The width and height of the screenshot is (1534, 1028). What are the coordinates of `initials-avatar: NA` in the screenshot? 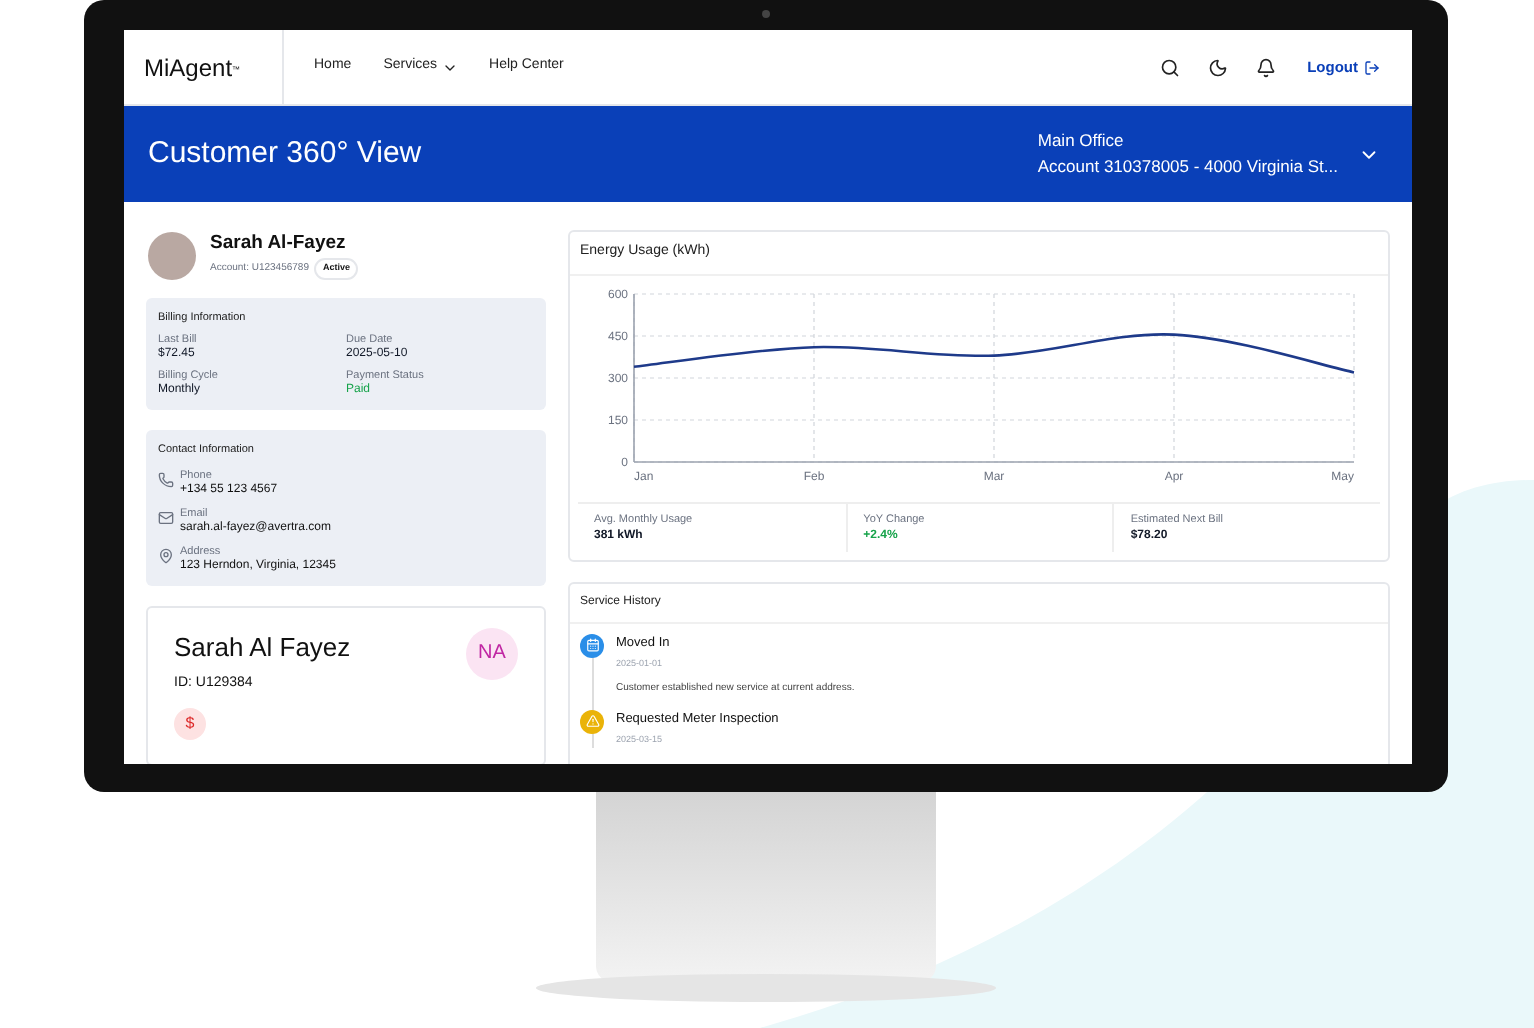 It's located at (492, 653).